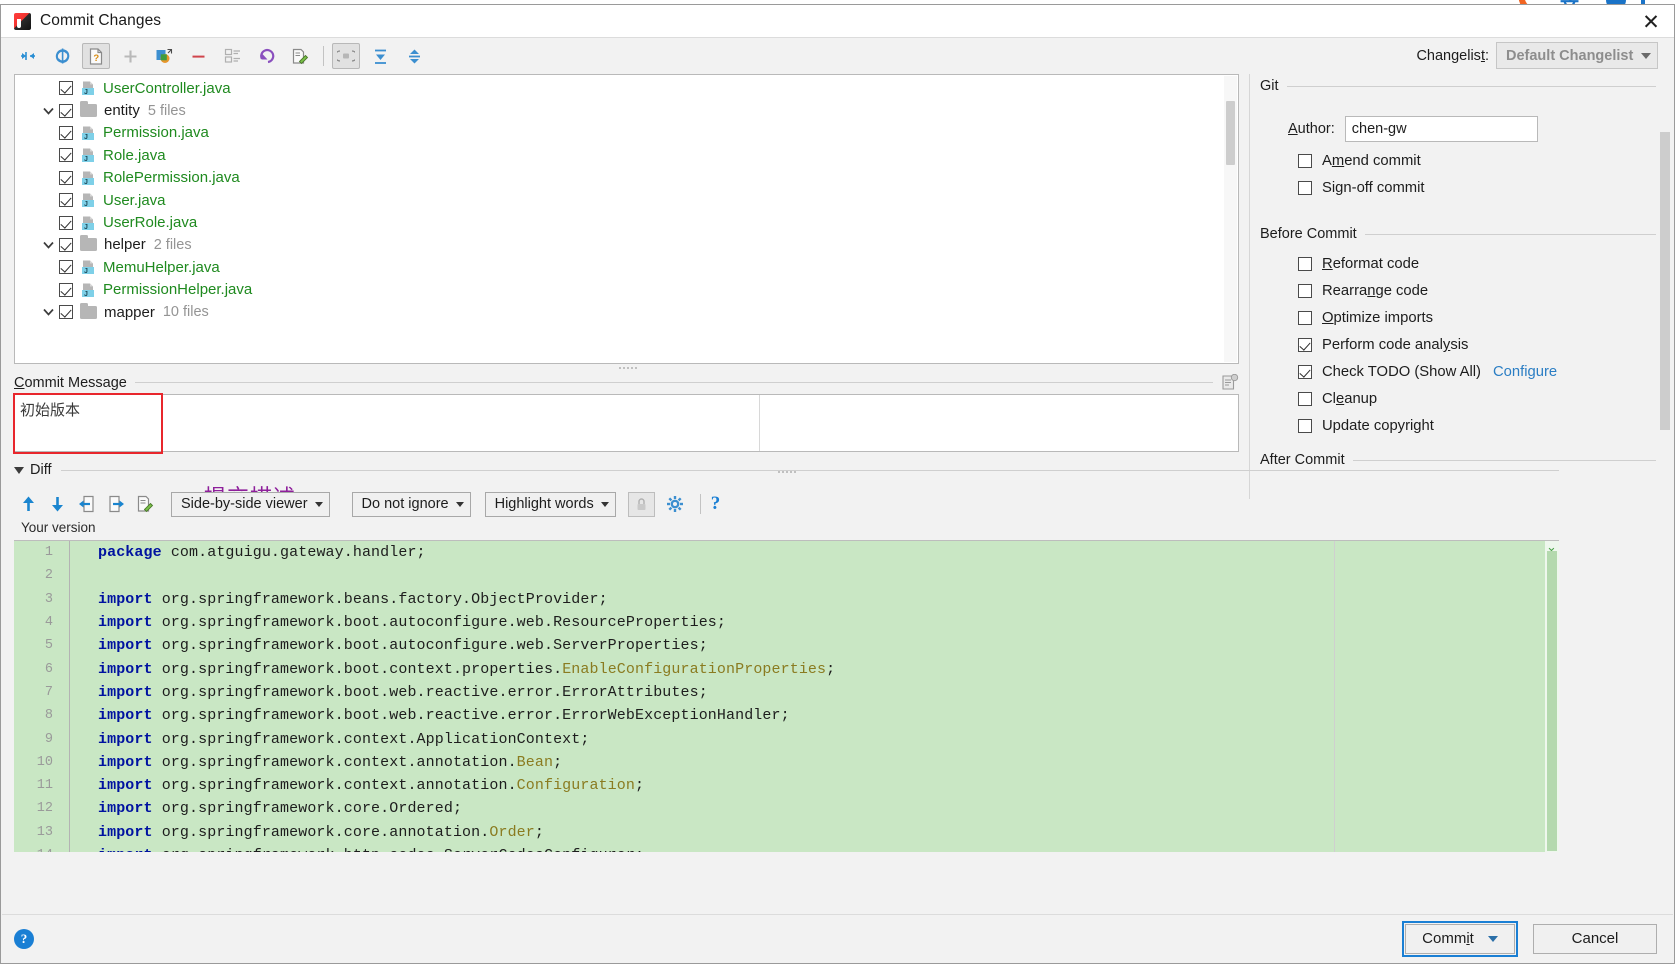  I want to click on show-diff-icon, so click(164, 56).